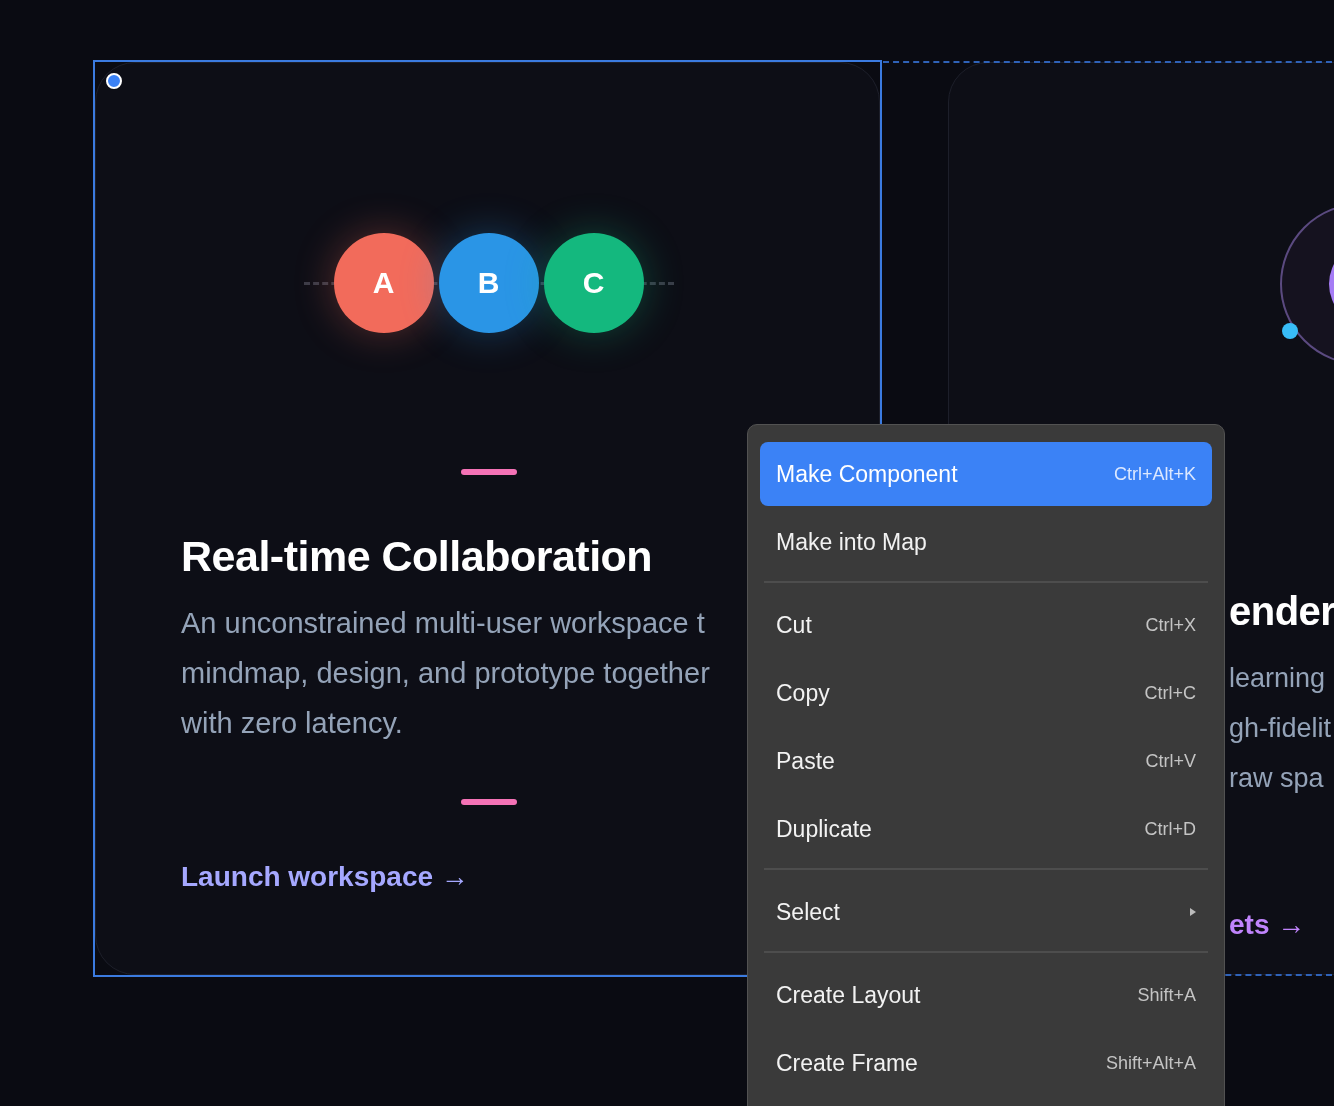  I want to click on menu-item: Duplicate Ctrl+D, so click(986, 829).